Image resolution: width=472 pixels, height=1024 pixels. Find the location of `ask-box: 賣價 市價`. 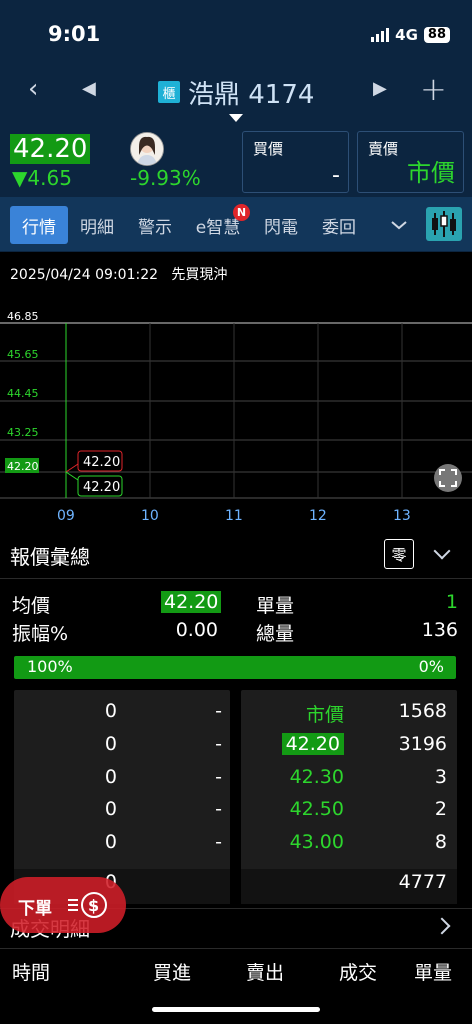

ask-box: 賣價 市價 is located at coordinates (410, 162).